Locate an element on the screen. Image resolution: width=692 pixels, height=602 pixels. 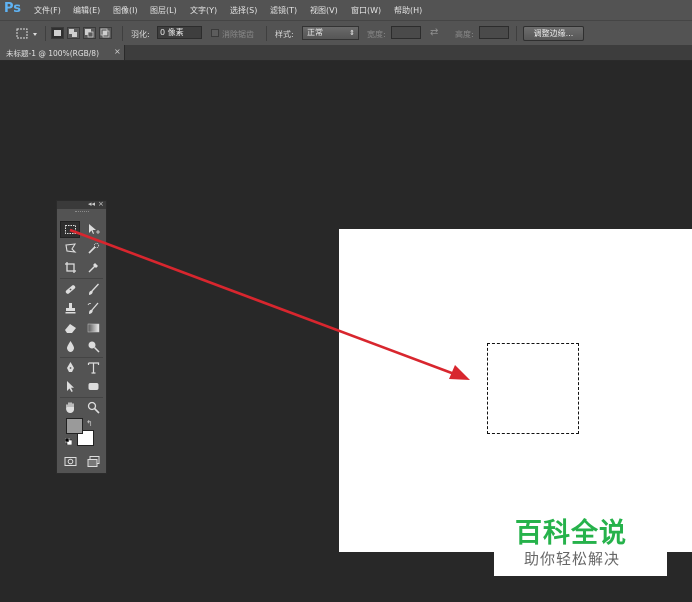
eraser-tool is located at coordinates (70, 327).